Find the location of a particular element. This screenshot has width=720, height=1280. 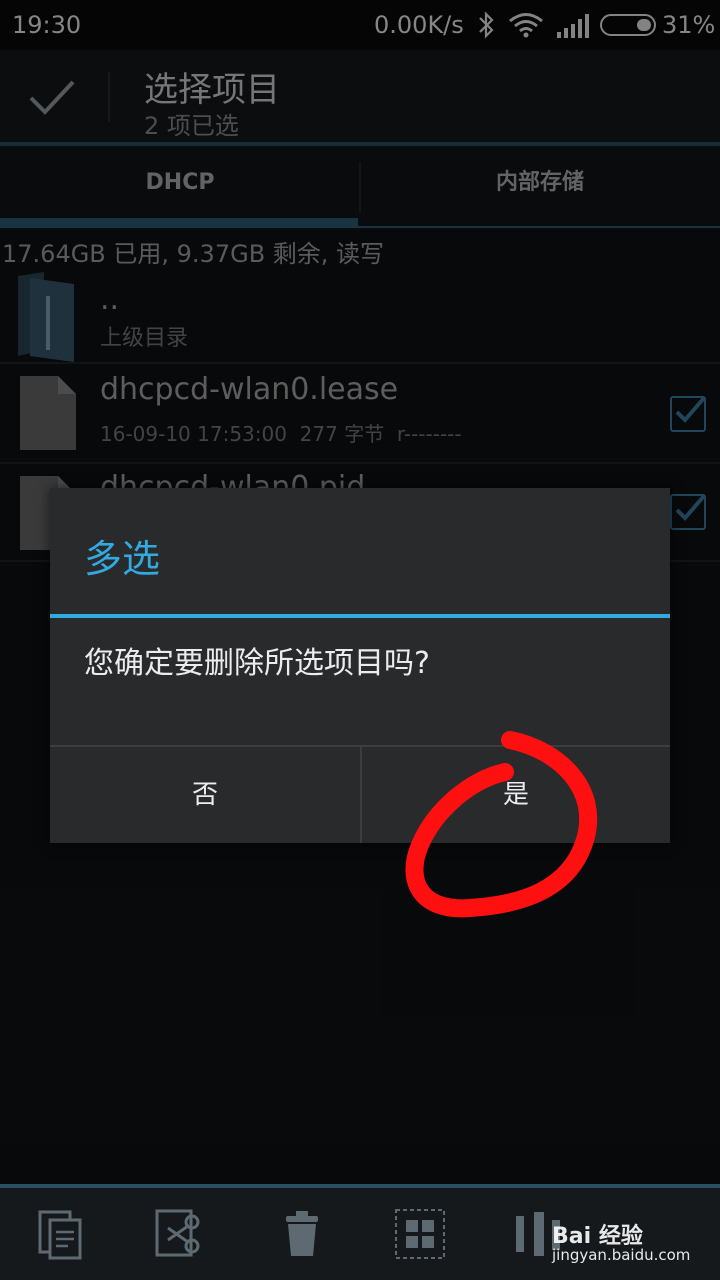

cut-icon is located at coordinates (180, 1234).